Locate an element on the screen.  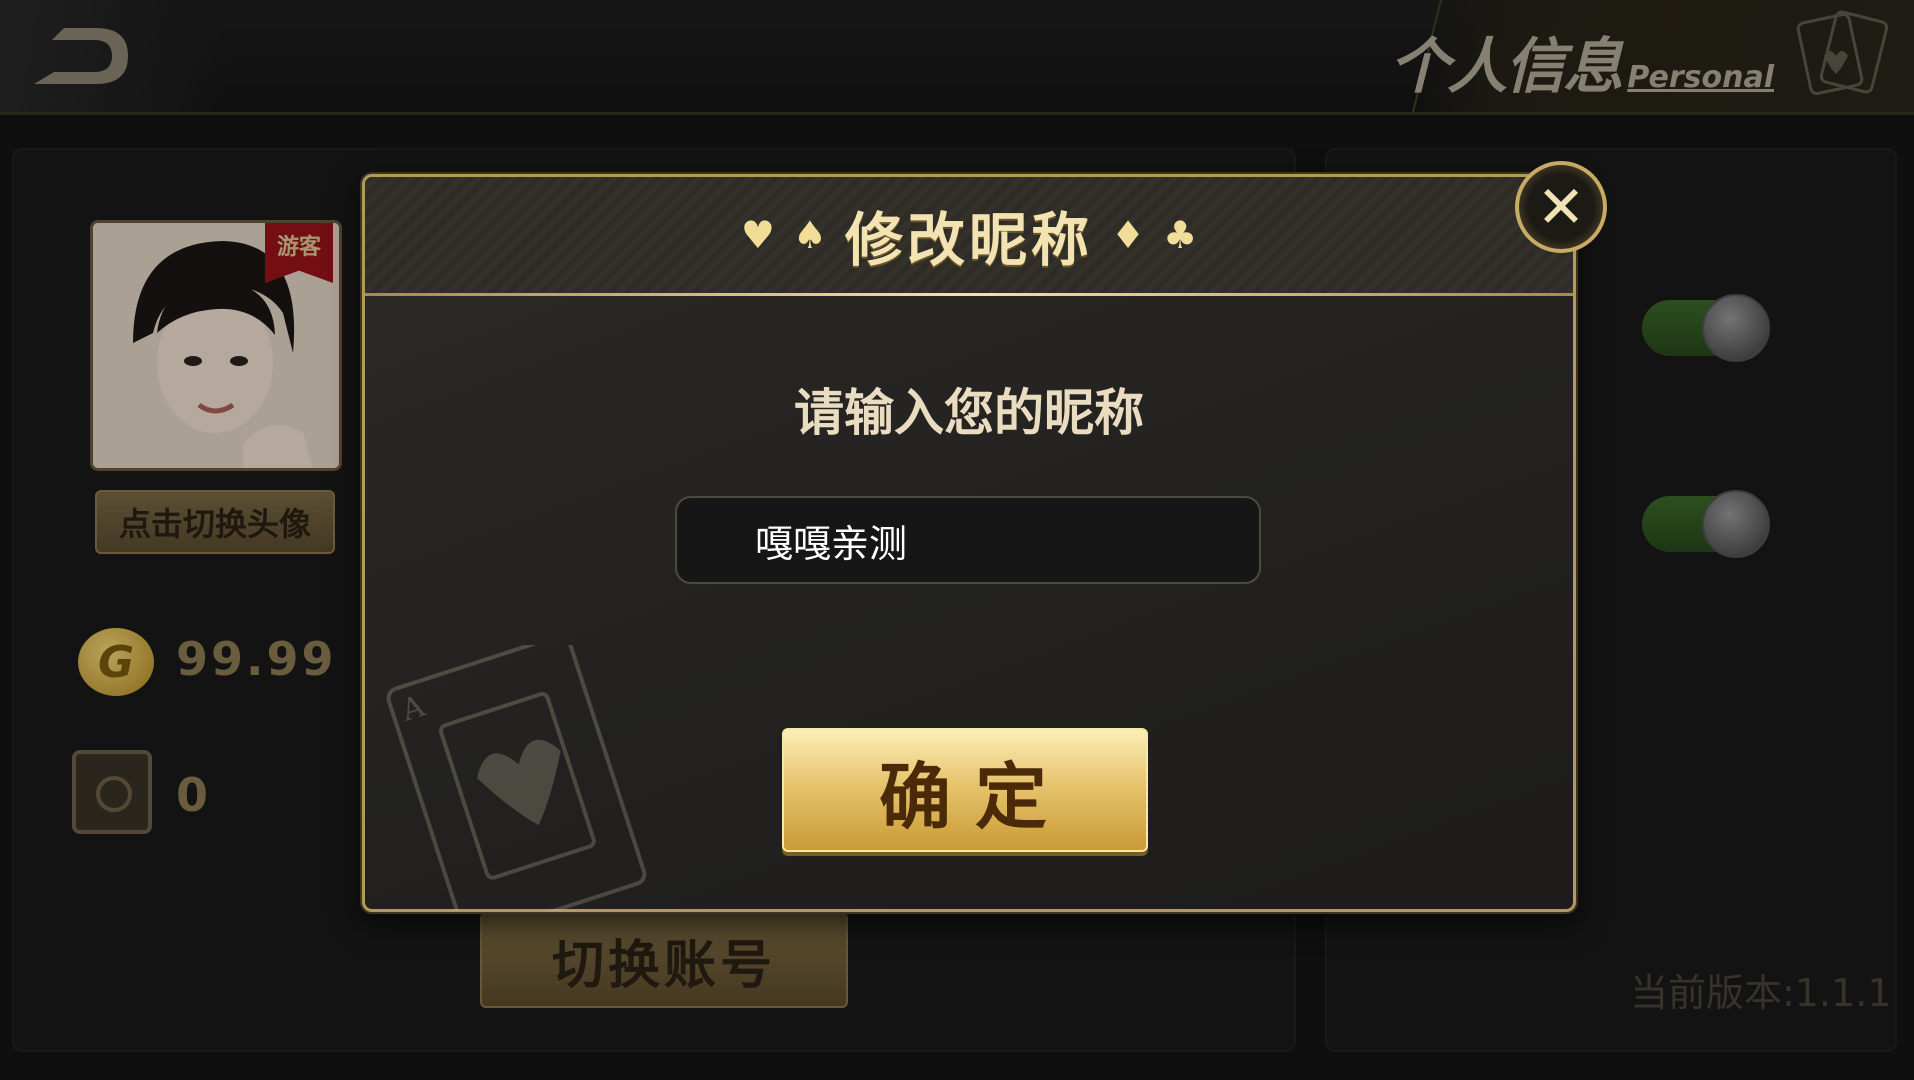
dialog-title-wrap: ♥ ♠ 修改昵称 ♦ ♣ is located at coordinates (969, 235).